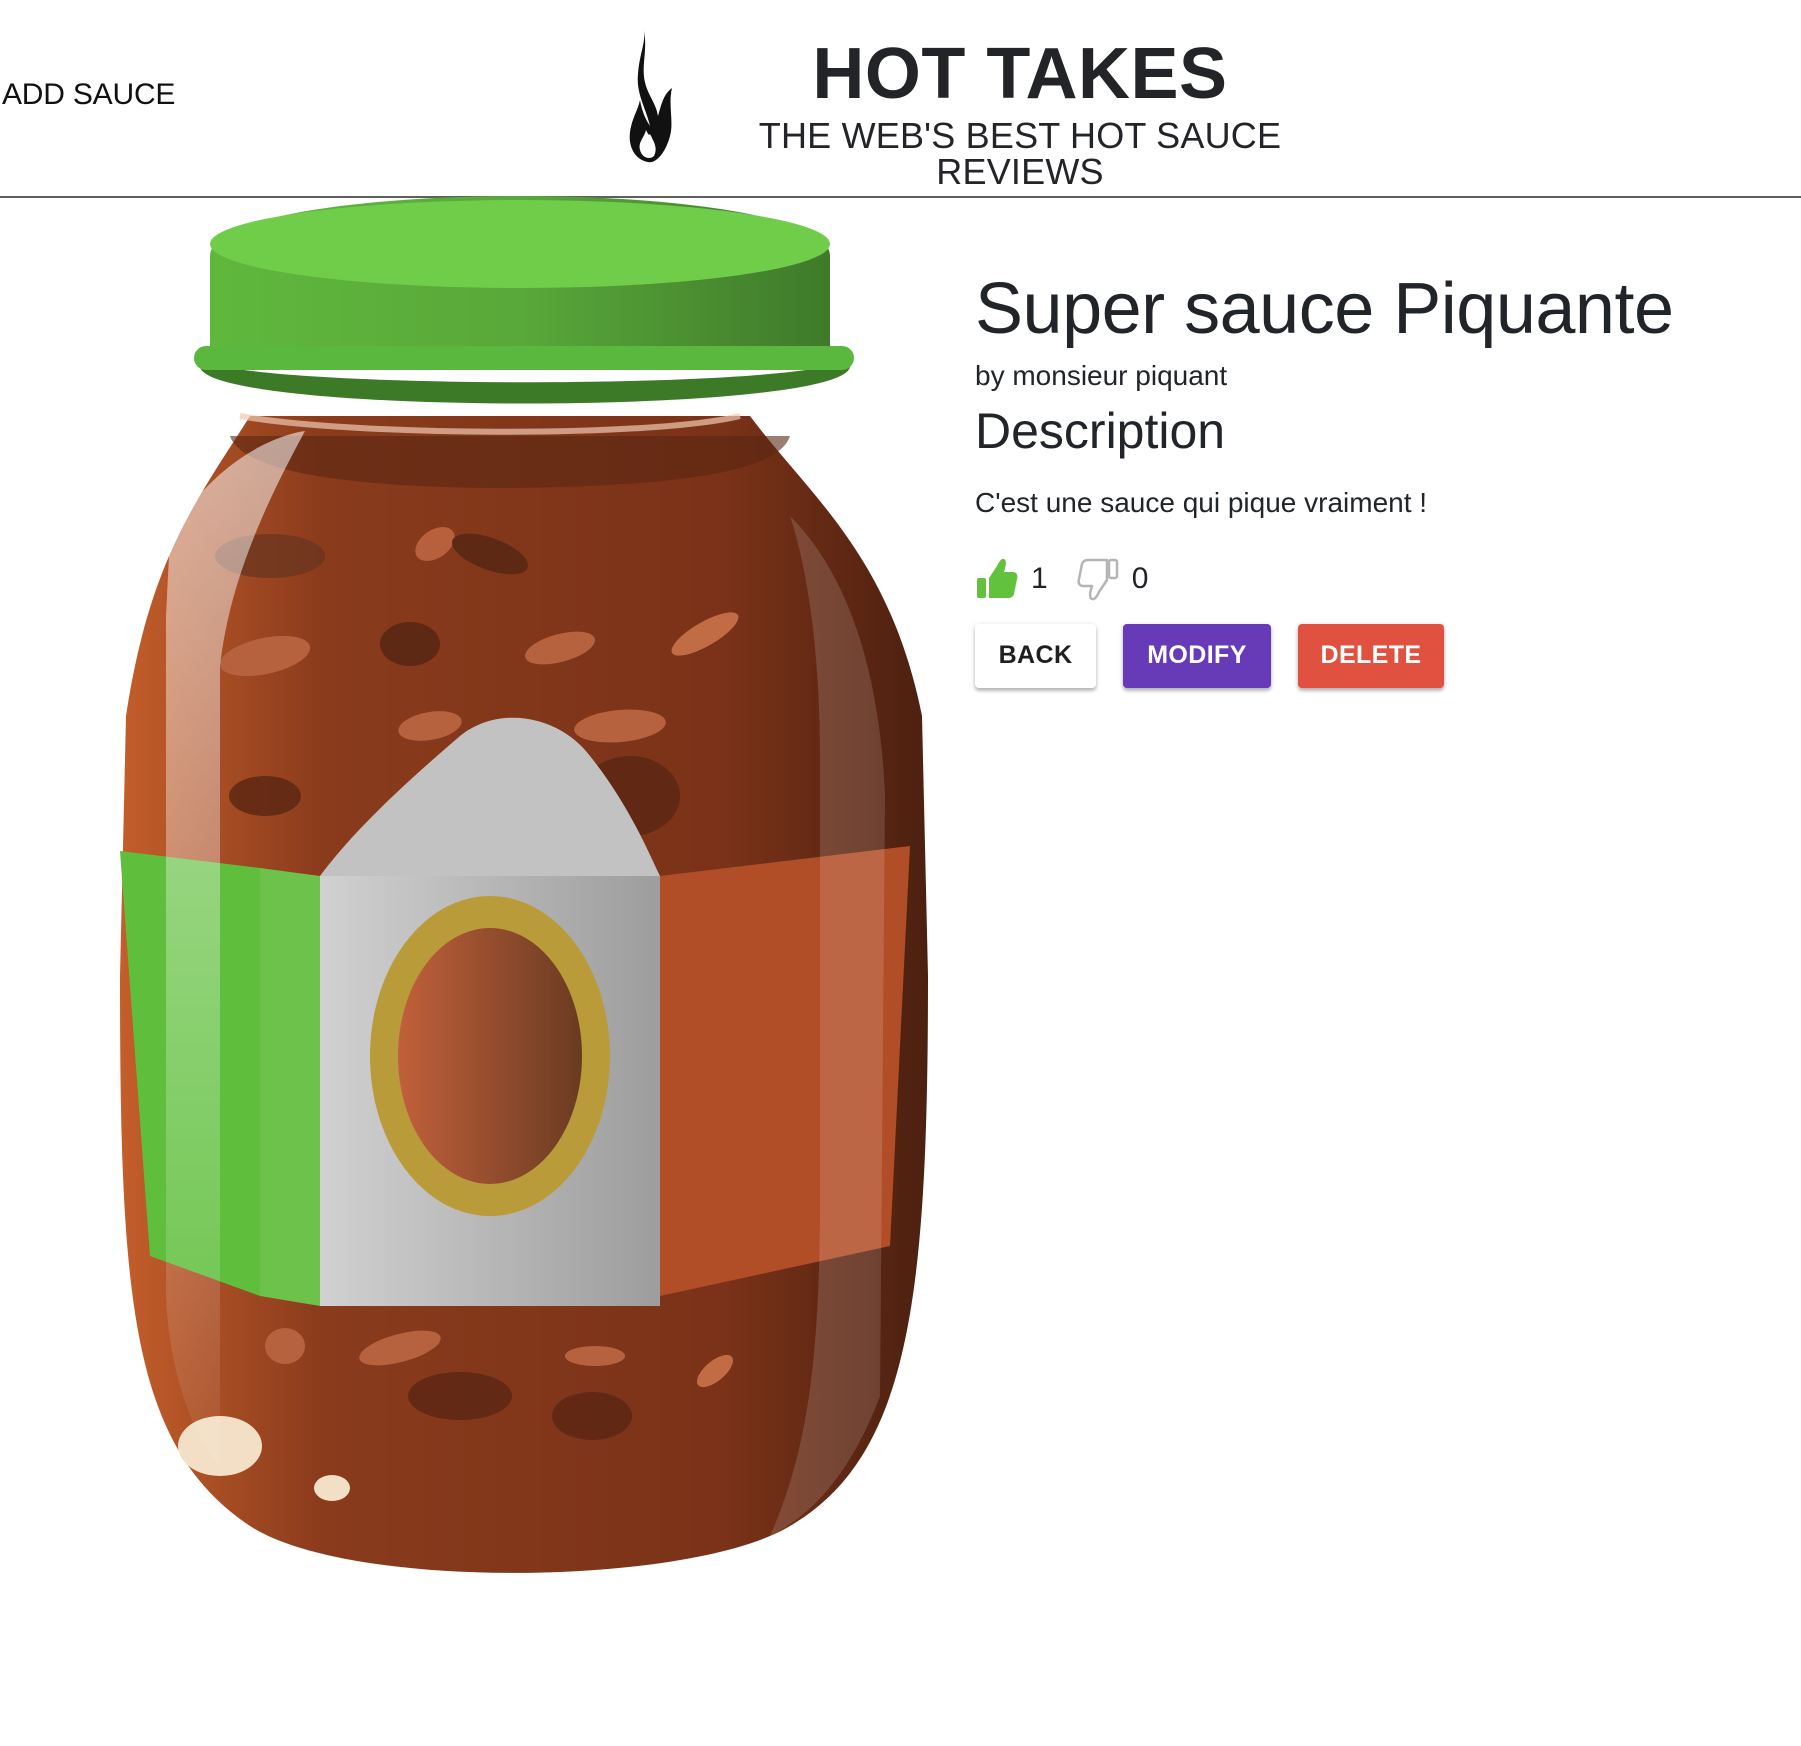 This screenshot has height=1746, width=1801. Describe the element at coordinates (1324, 309) in the screenshot. I see `sauce-name: Super sauce Piquante` at that location.